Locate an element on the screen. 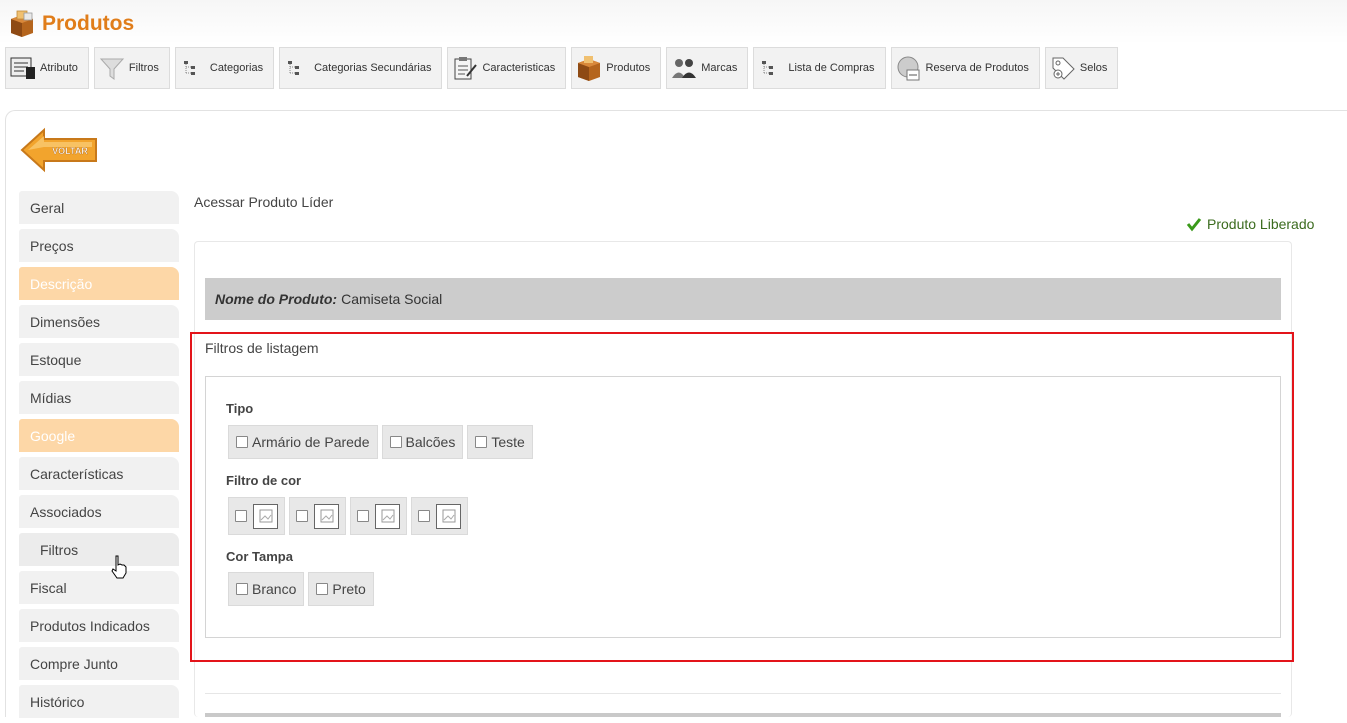 The image size is (1347, 723). tab-estoque: Estoque is located at coordinates (99, 359).